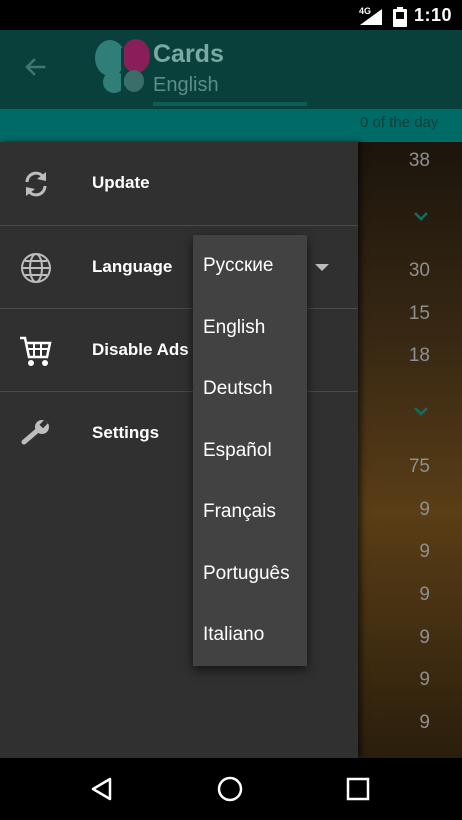 The width and height of the screenshot is (462, 820). Describe the element at coordinates (246, 574) in the screenshot. I see `language-option-portuguese: Português` at that location.